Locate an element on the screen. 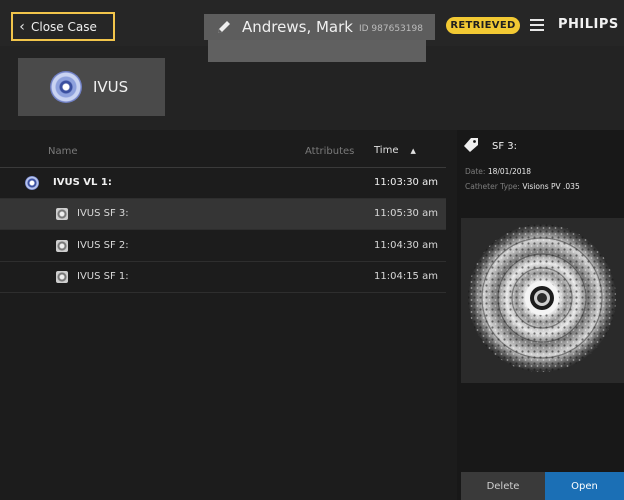 The height and width of the screenshot is (500, 624). date-info: Date: 18/01/2018 is located at coordinates (498, 171).